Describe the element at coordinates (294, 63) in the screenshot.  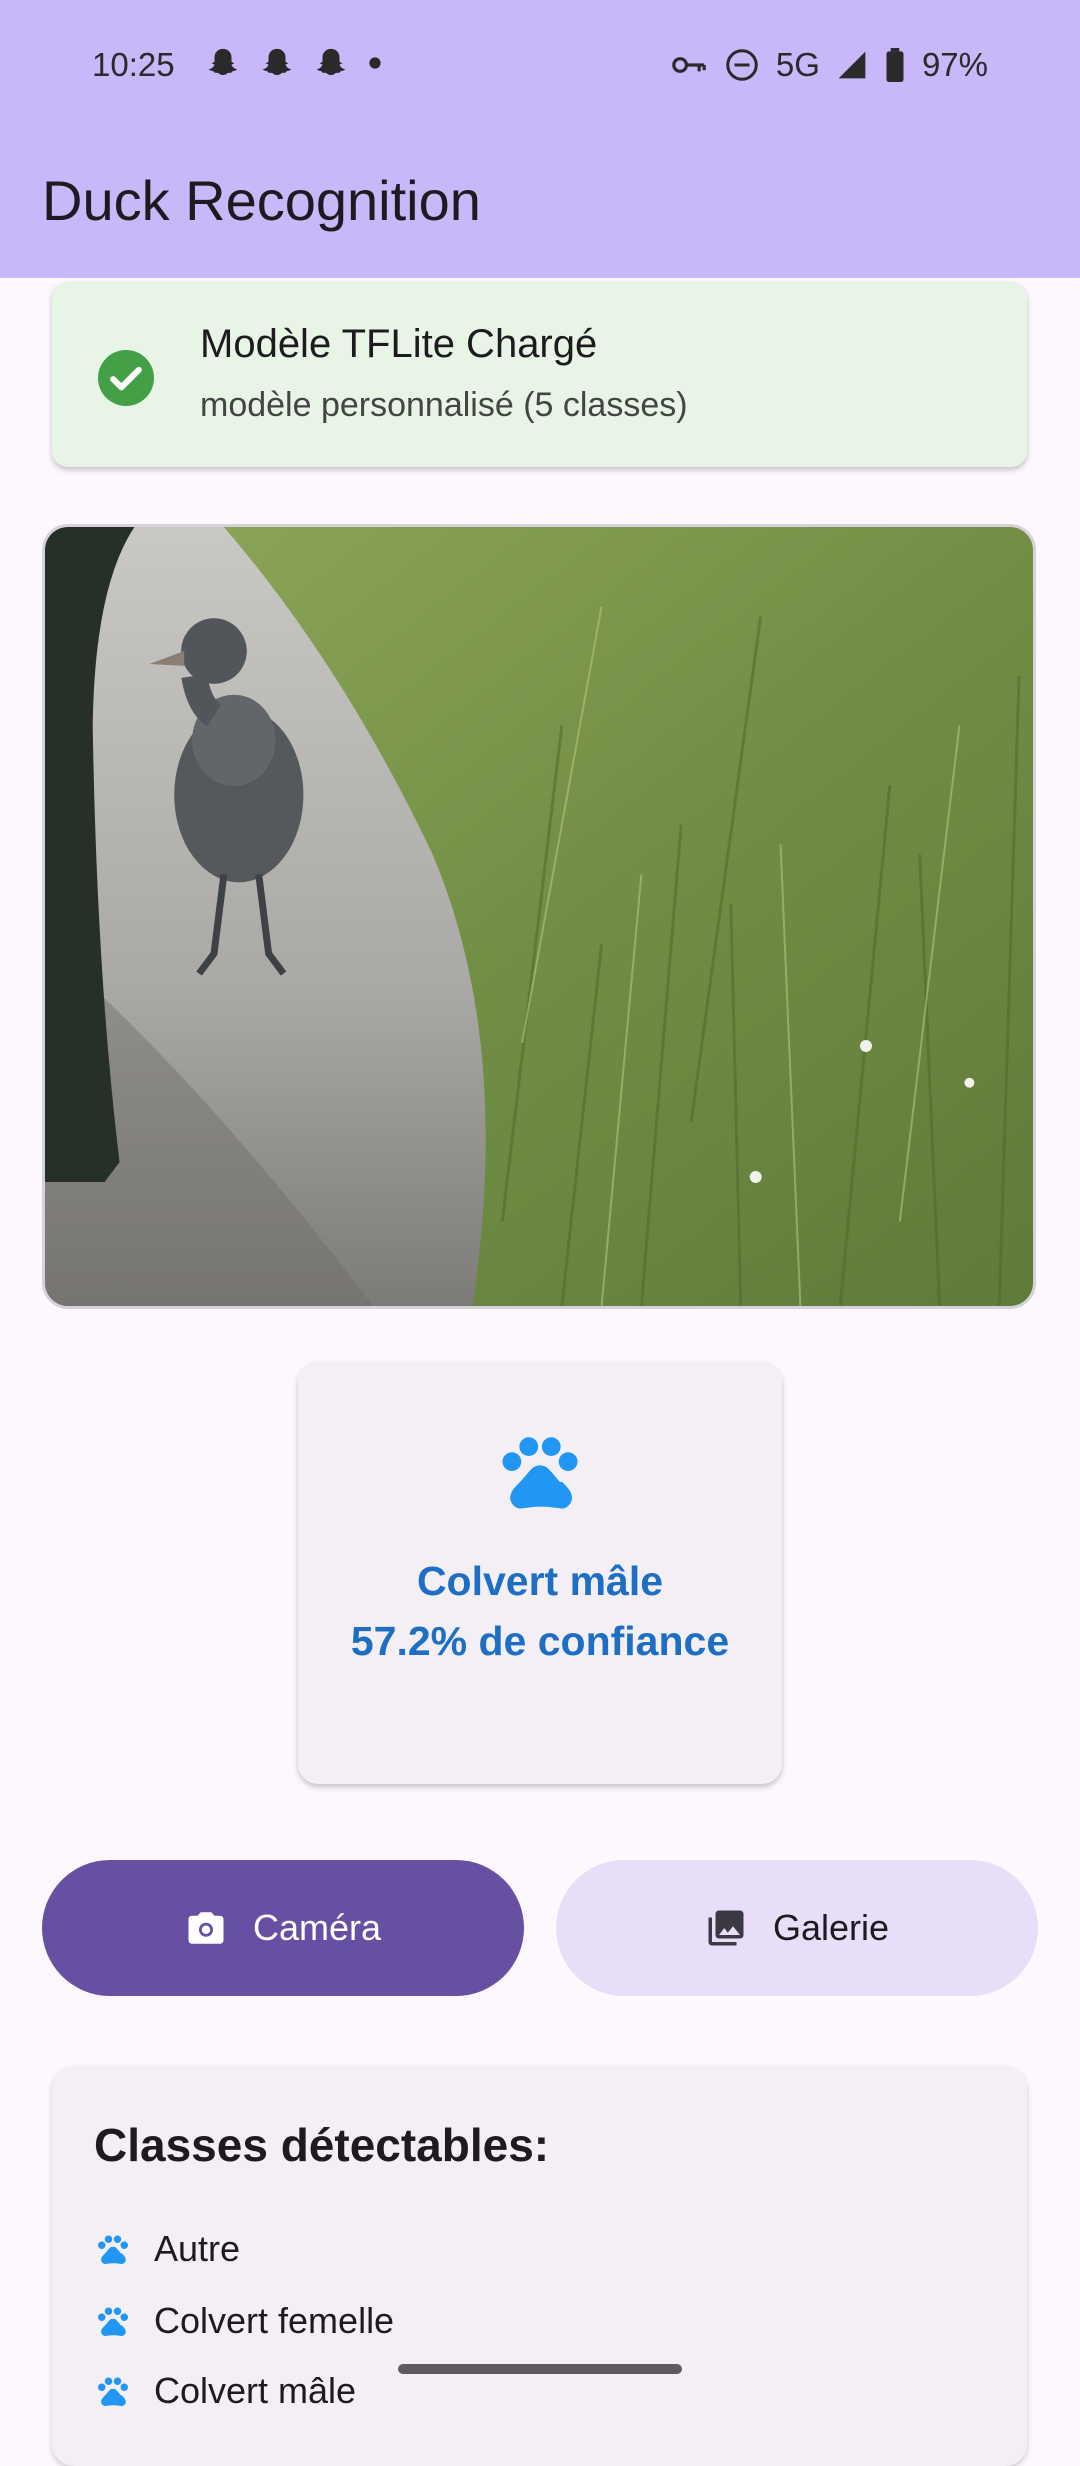
I see `notification-icons` at that location.